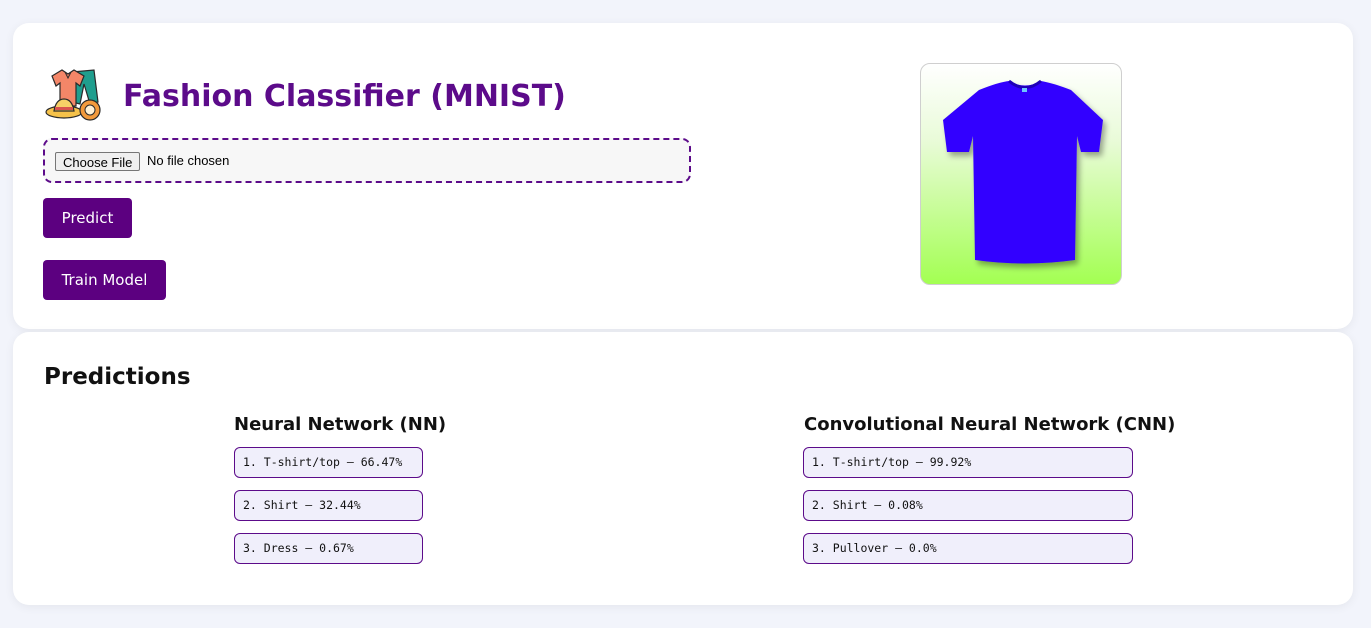  I want to click on uploaded-image-preview, so click(1021, 174).